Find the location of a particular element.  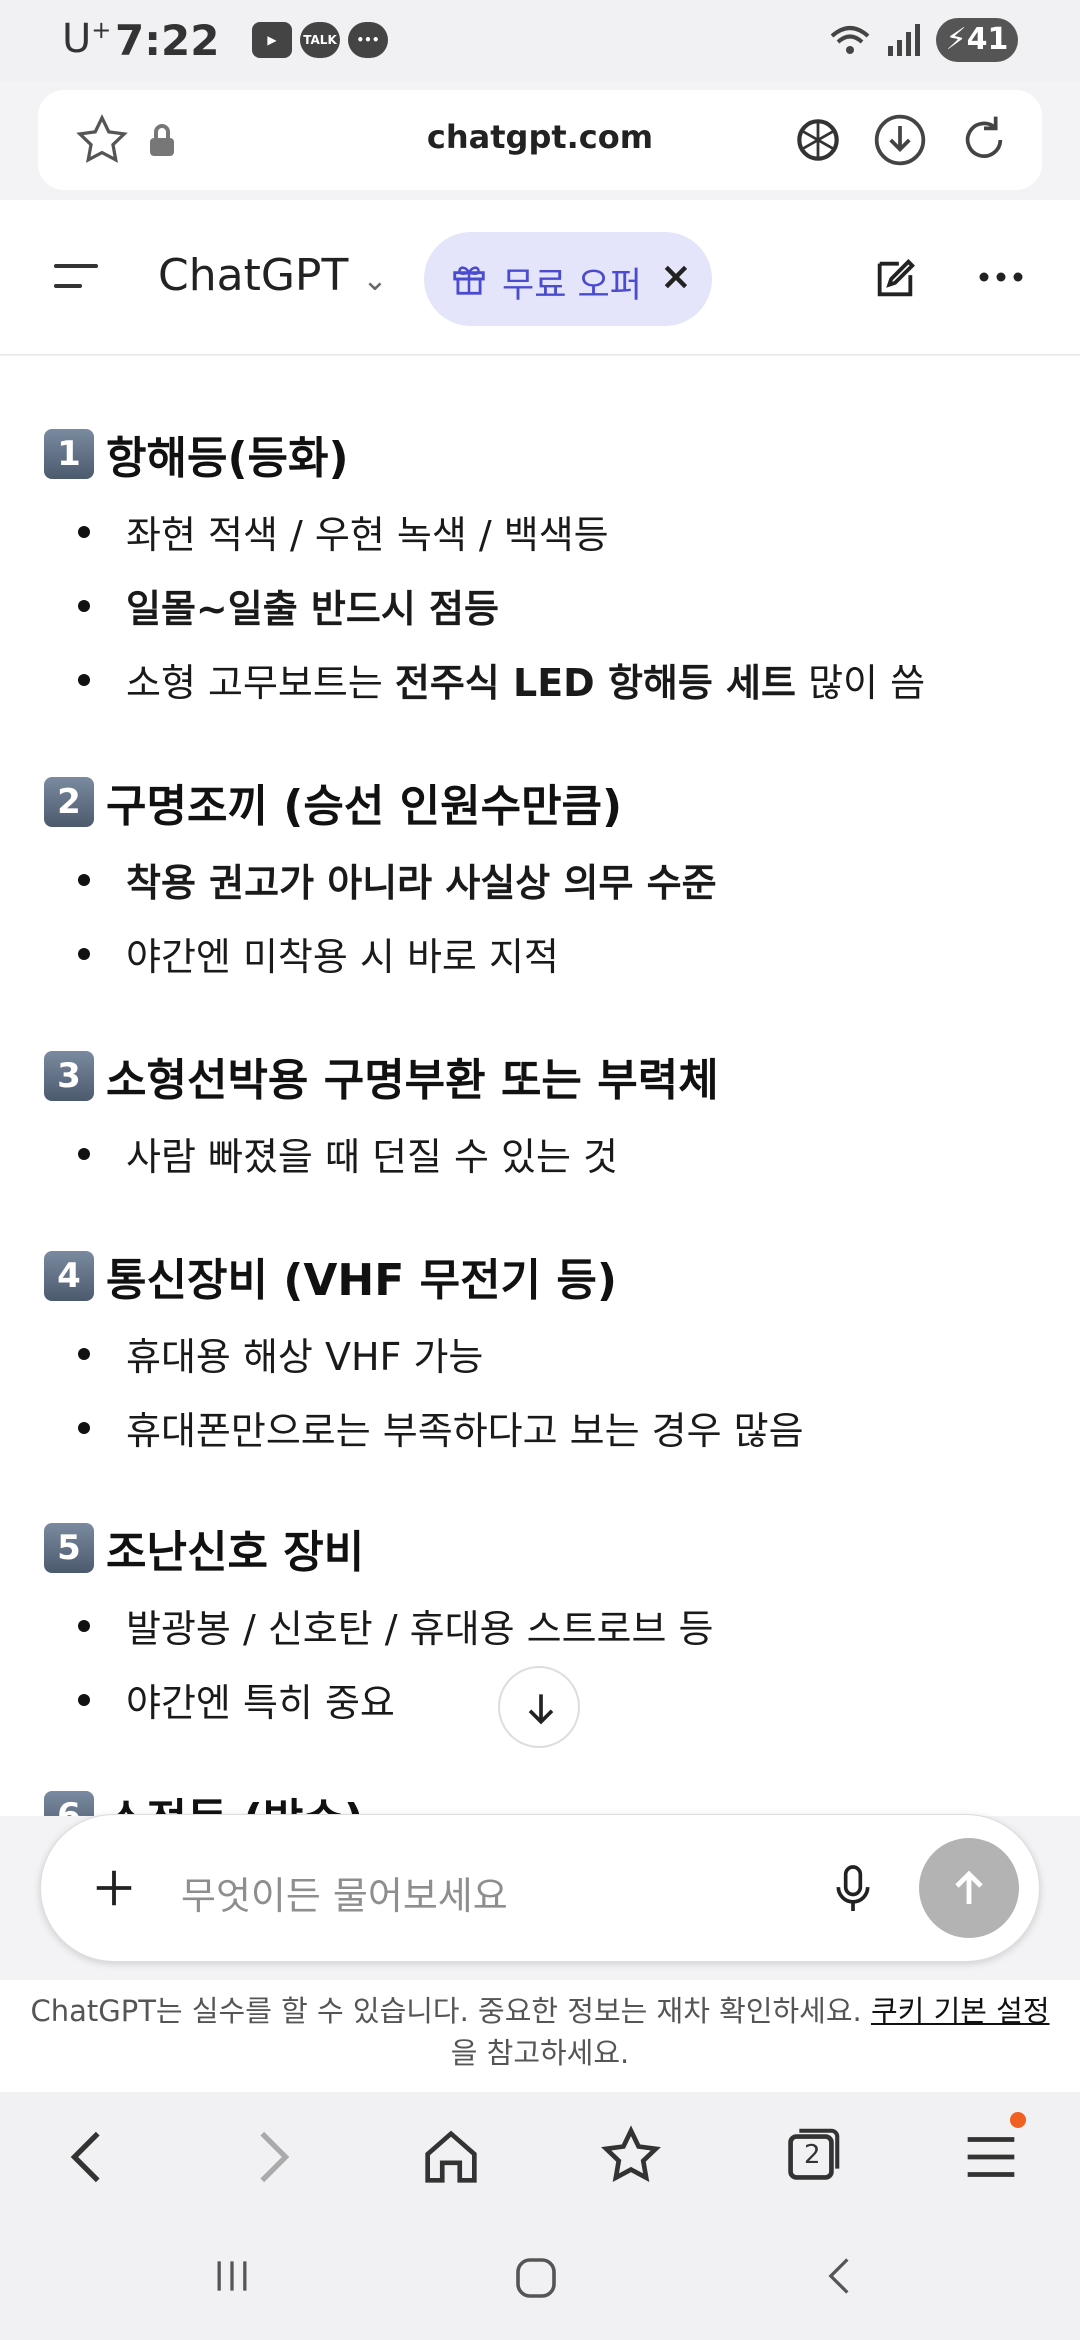

kakaotalk-icon: TALK is located at coordinates (320, 40).